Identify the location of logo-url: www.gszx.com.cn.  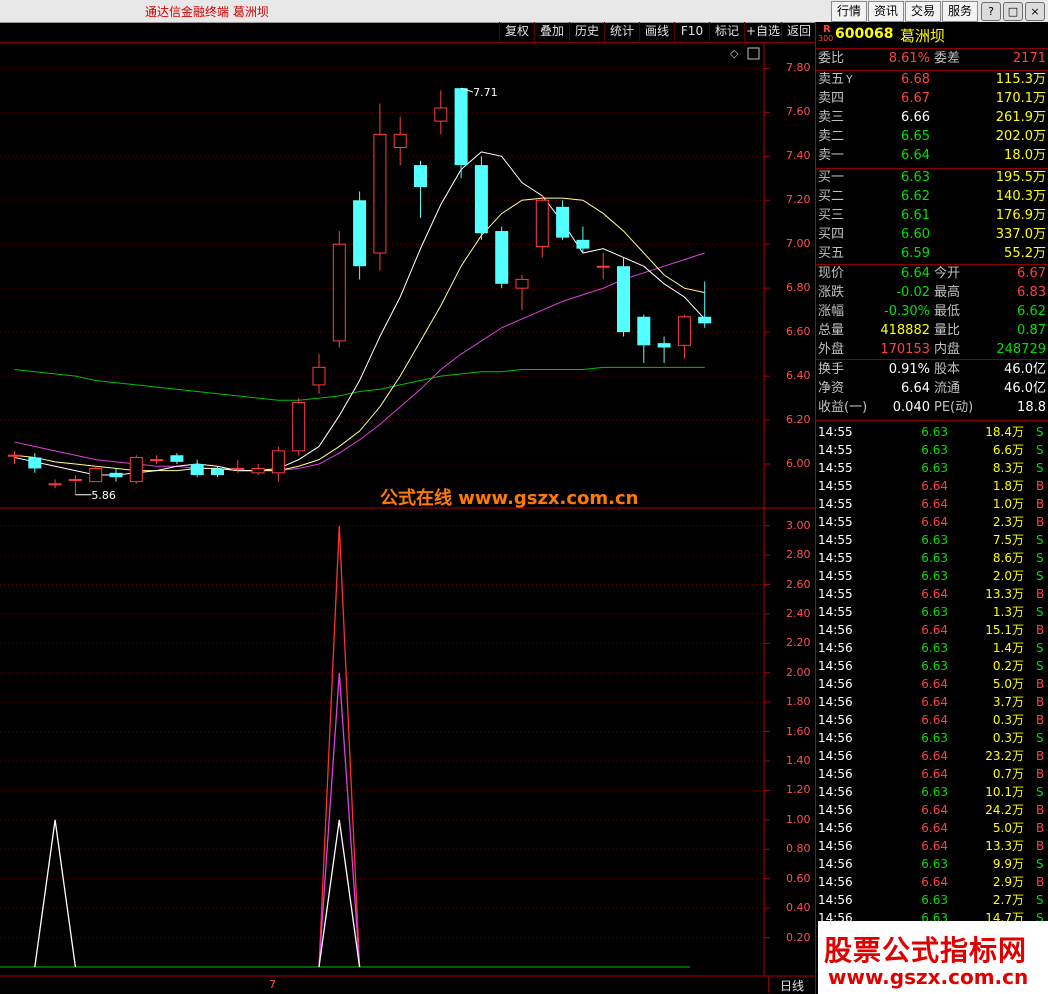
(928, 977).